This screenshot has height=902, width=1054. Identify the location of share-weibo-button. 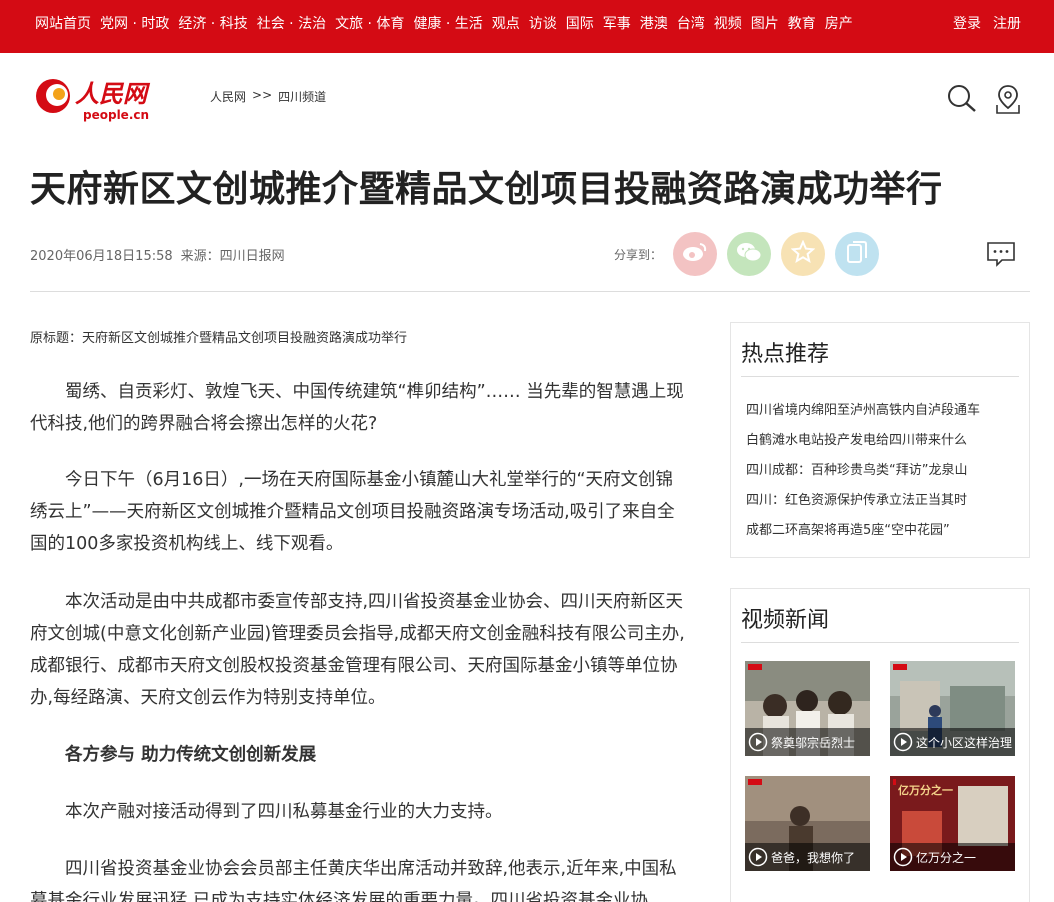
(695, 254).